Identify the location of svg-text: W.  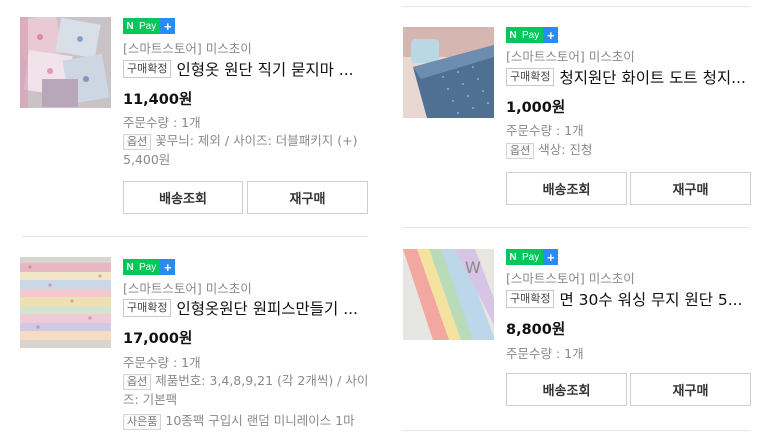
(473, 267).